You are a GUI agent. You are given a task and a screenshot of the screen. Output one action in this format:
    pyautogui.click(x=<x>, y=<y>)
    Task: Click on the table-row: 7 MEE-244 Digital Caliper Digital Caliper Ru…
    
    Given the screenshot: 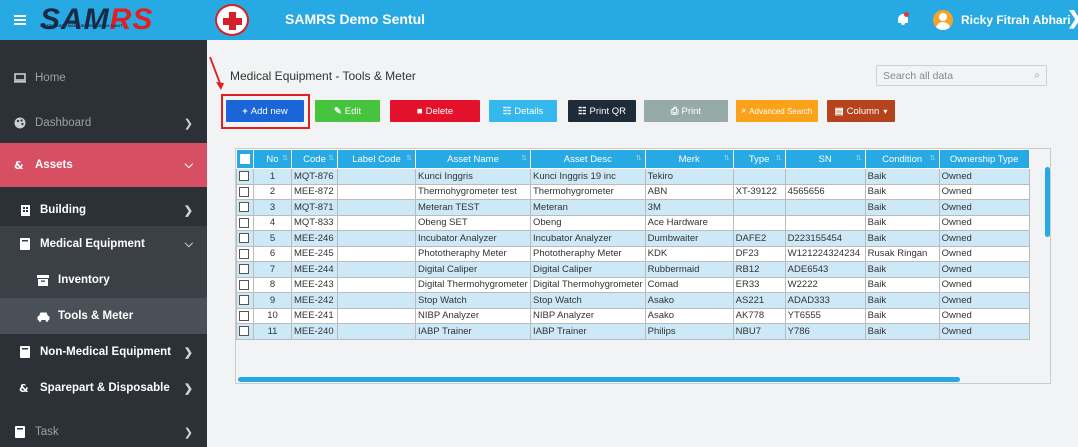 What is the action you would take?
    pyautogui.click(x=633, y=269)
    